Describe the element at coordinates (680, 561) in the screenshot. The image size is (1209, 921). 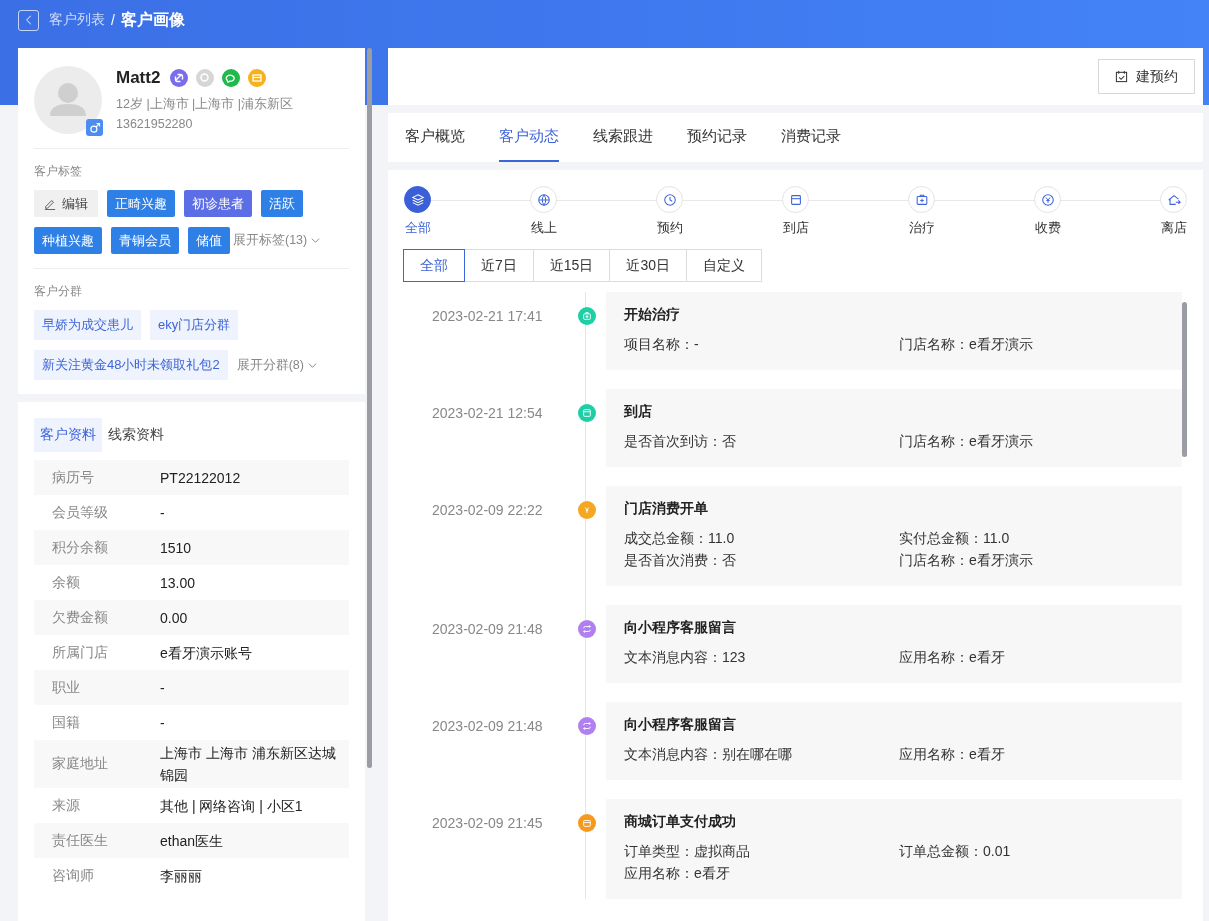
I see `event-detail: 是否首次消费：否` at that location.